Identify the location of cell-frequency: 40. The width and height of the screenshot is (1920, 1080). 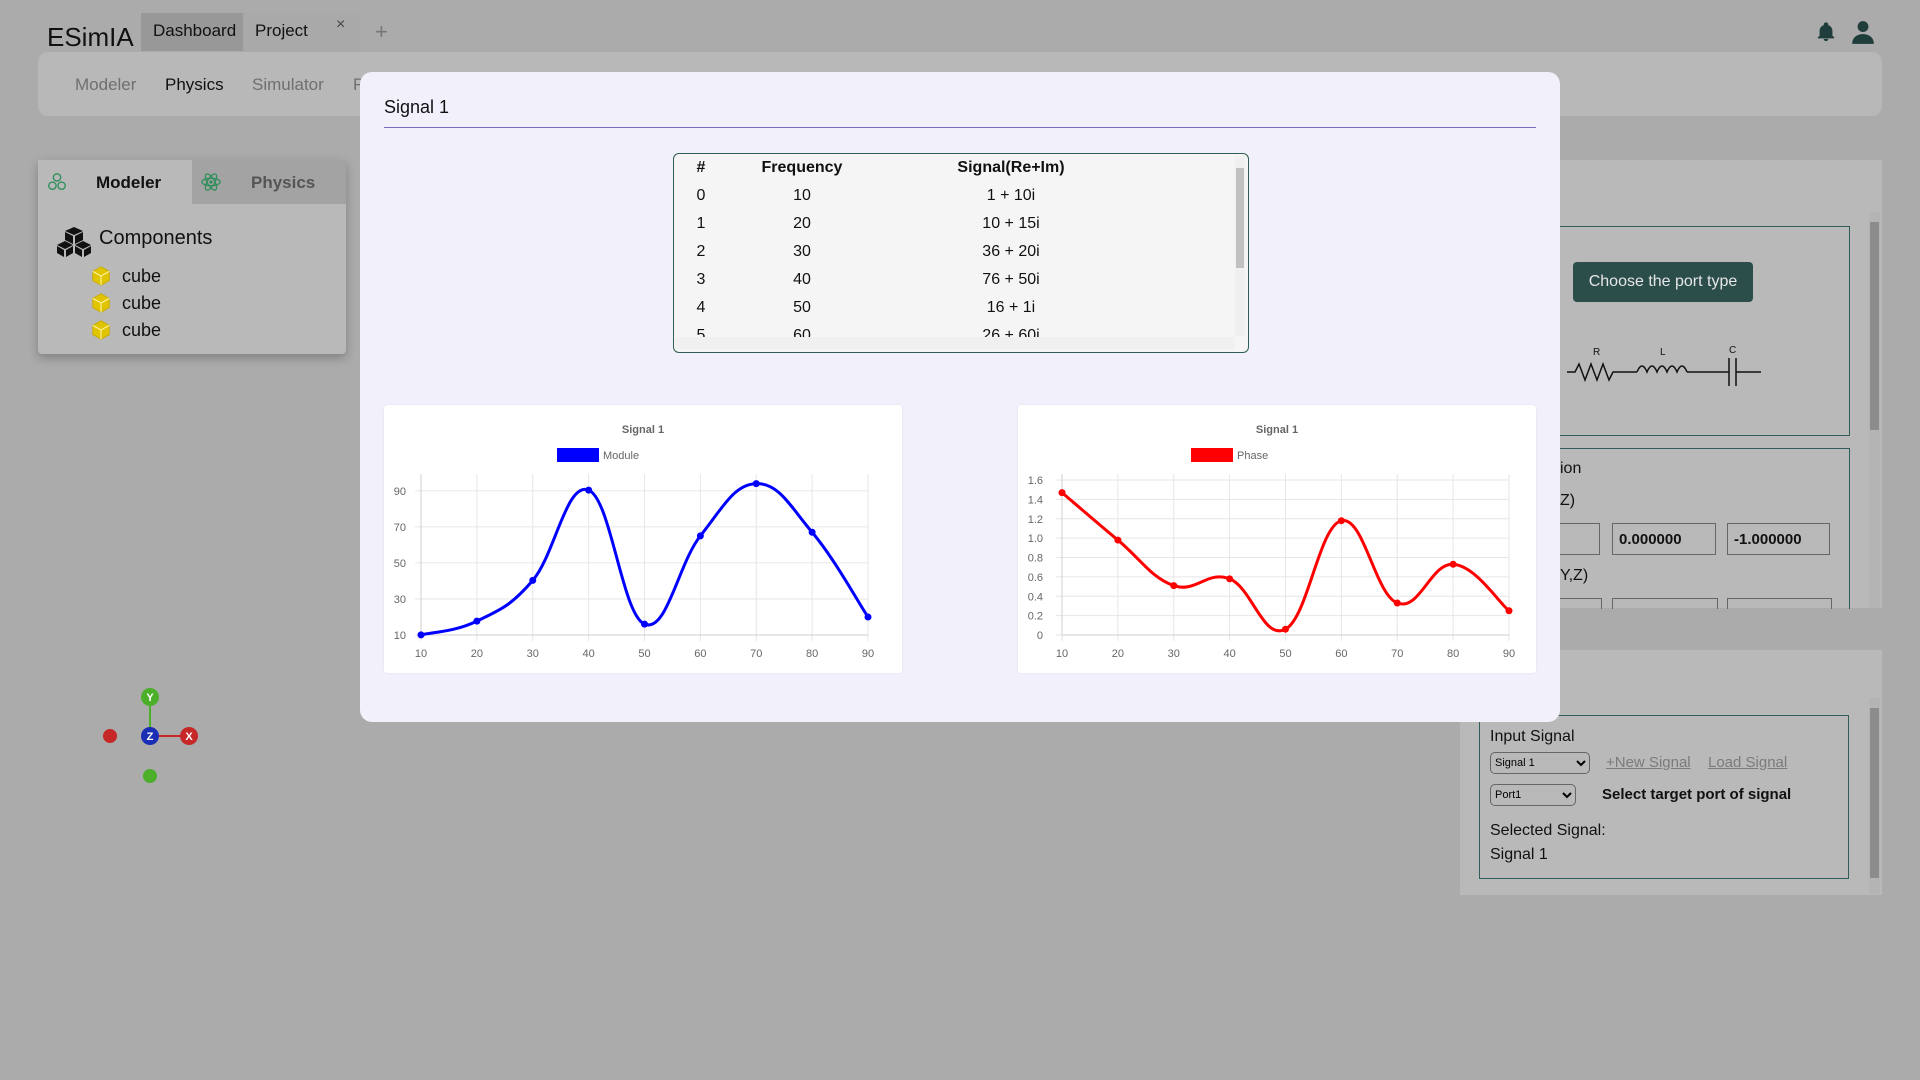
(802, 279).